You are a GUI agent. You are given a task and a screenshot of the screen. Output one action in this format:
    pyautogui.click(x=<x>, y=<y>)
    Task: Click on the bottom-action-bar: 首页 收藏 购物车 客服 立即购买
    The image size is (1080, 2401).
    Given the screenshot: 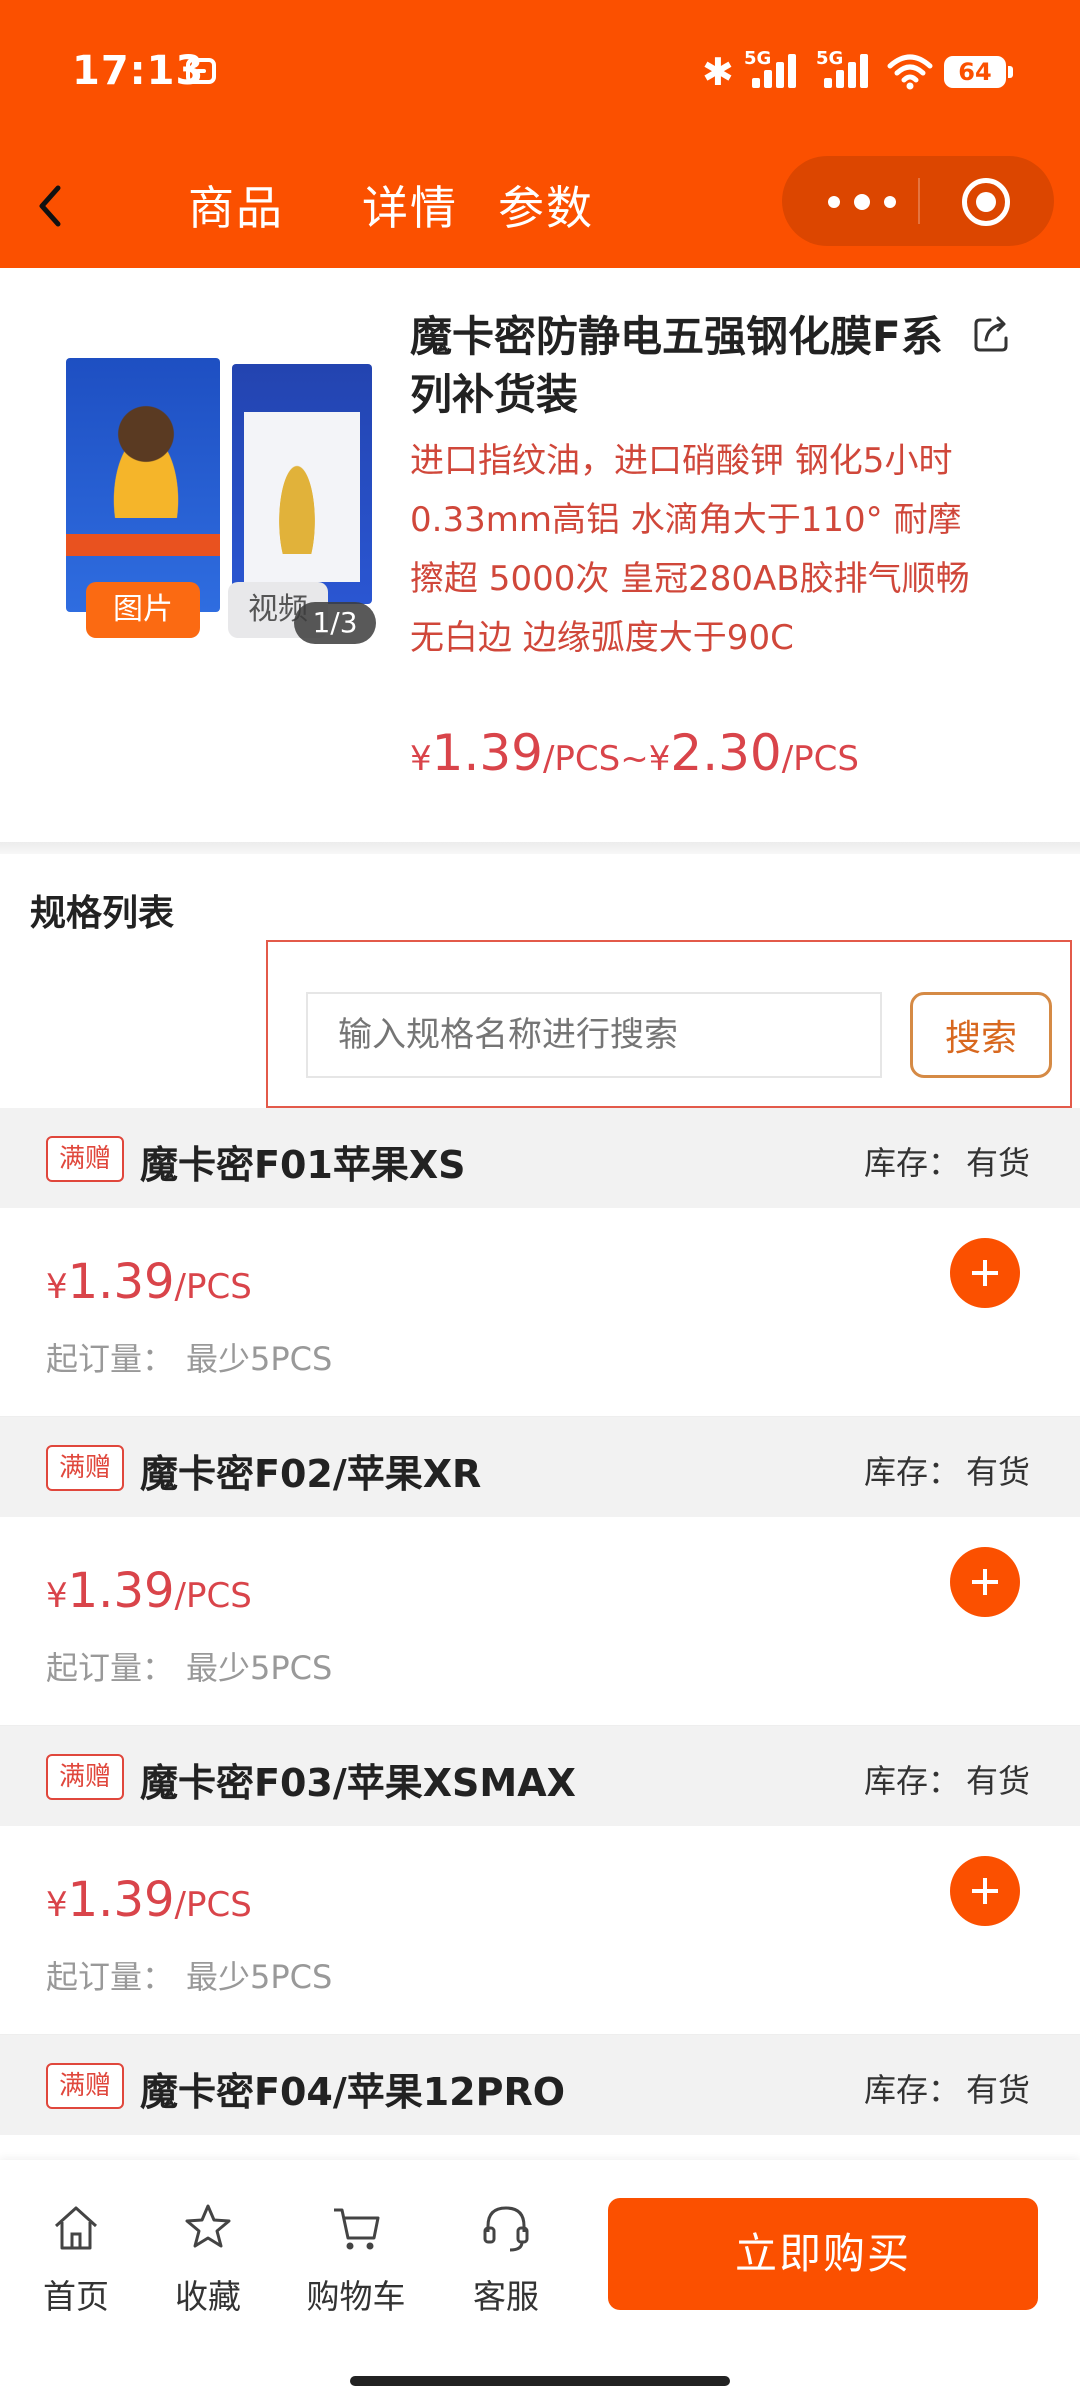 What is the action you would take?
    pyautogui.click(x=540, y=2280)
    